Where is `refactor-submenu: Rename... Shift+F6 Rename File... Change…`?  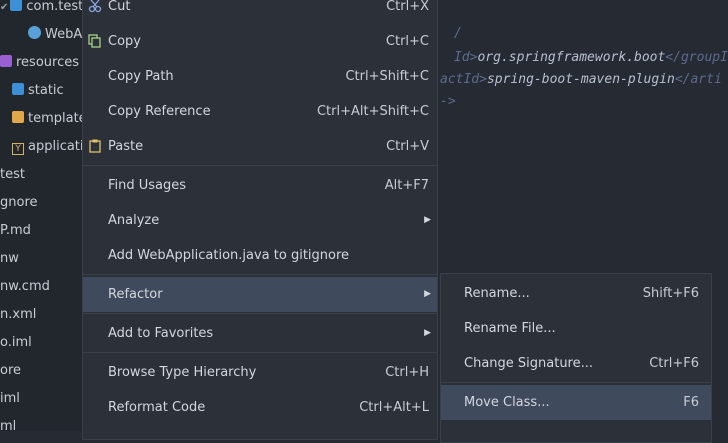 refactor-submenu: Rename... Shift+F6 Rename File... Change… is located at coordinates (576, 358).